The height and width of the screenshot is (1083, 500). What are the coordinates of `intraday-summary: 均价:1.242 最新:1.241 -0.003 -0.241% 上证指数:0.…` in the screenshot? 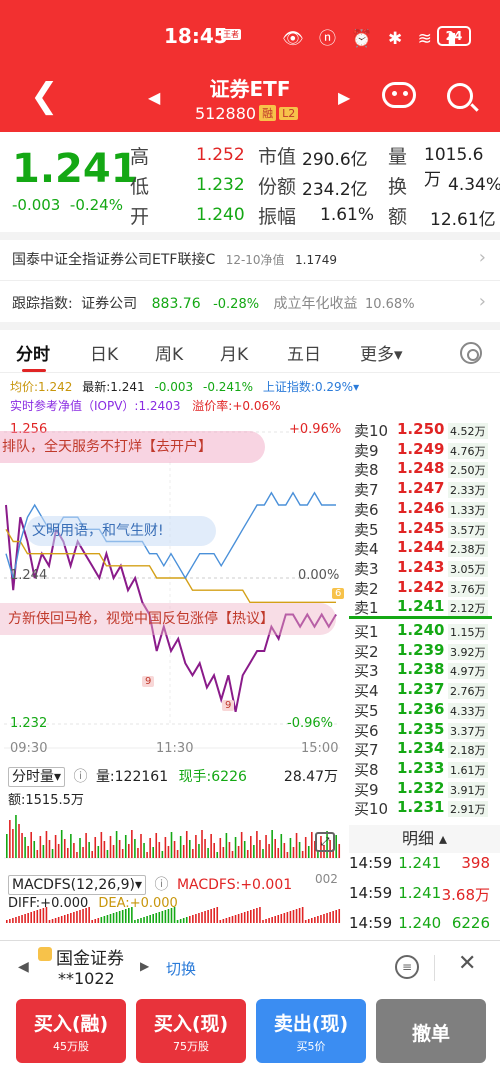 It's located at (184, 386).